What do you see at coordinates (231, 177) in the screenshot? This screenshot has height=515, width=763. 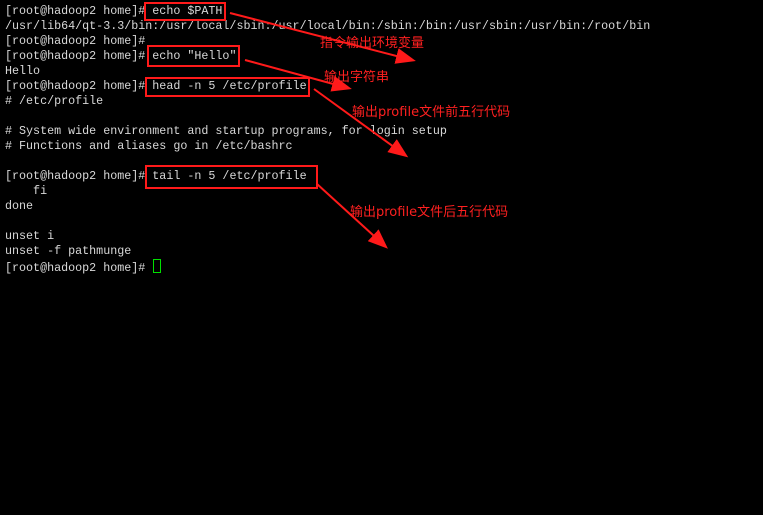 I see `highlight-box-tail` at bounding box center [231, 177].